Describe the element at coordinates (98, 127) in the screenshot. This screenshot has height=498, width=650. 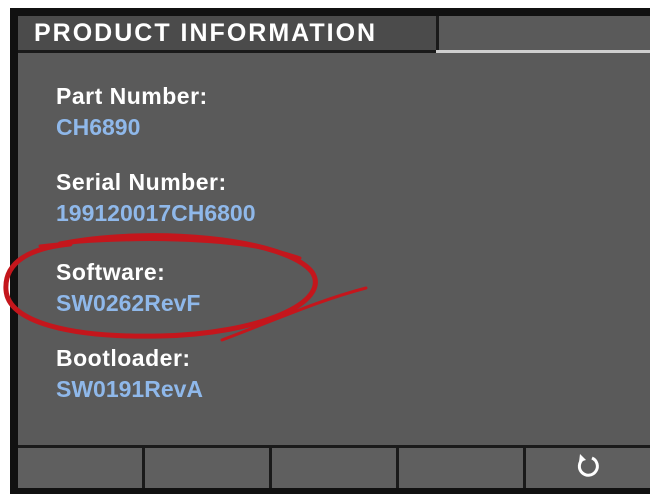
I see `part-number-value: CH6890` at that location.